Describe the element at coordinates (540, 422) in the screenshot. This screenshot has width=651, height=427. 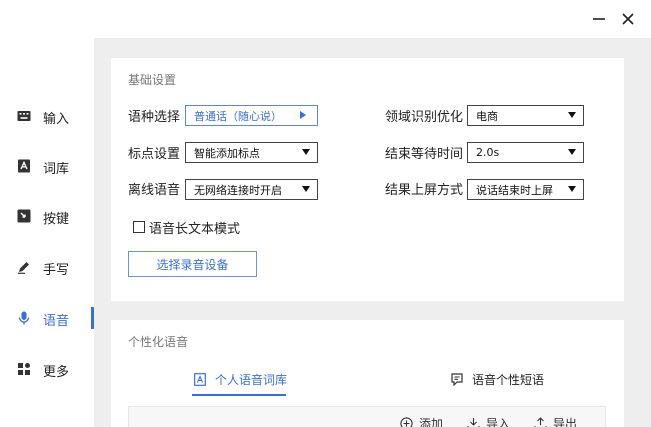
I see `export-icon` at that location.